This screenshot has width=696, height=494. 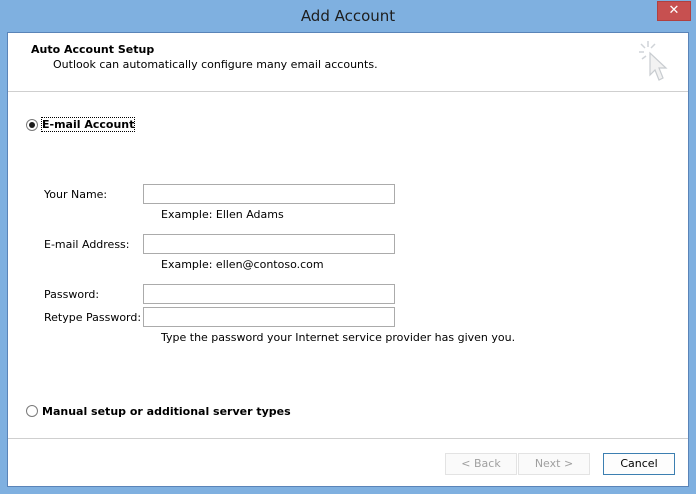 What do you see at coordinates (481, 464) in the screenshot?
I see `back-button: < Back` at bounding box center [481, 464].